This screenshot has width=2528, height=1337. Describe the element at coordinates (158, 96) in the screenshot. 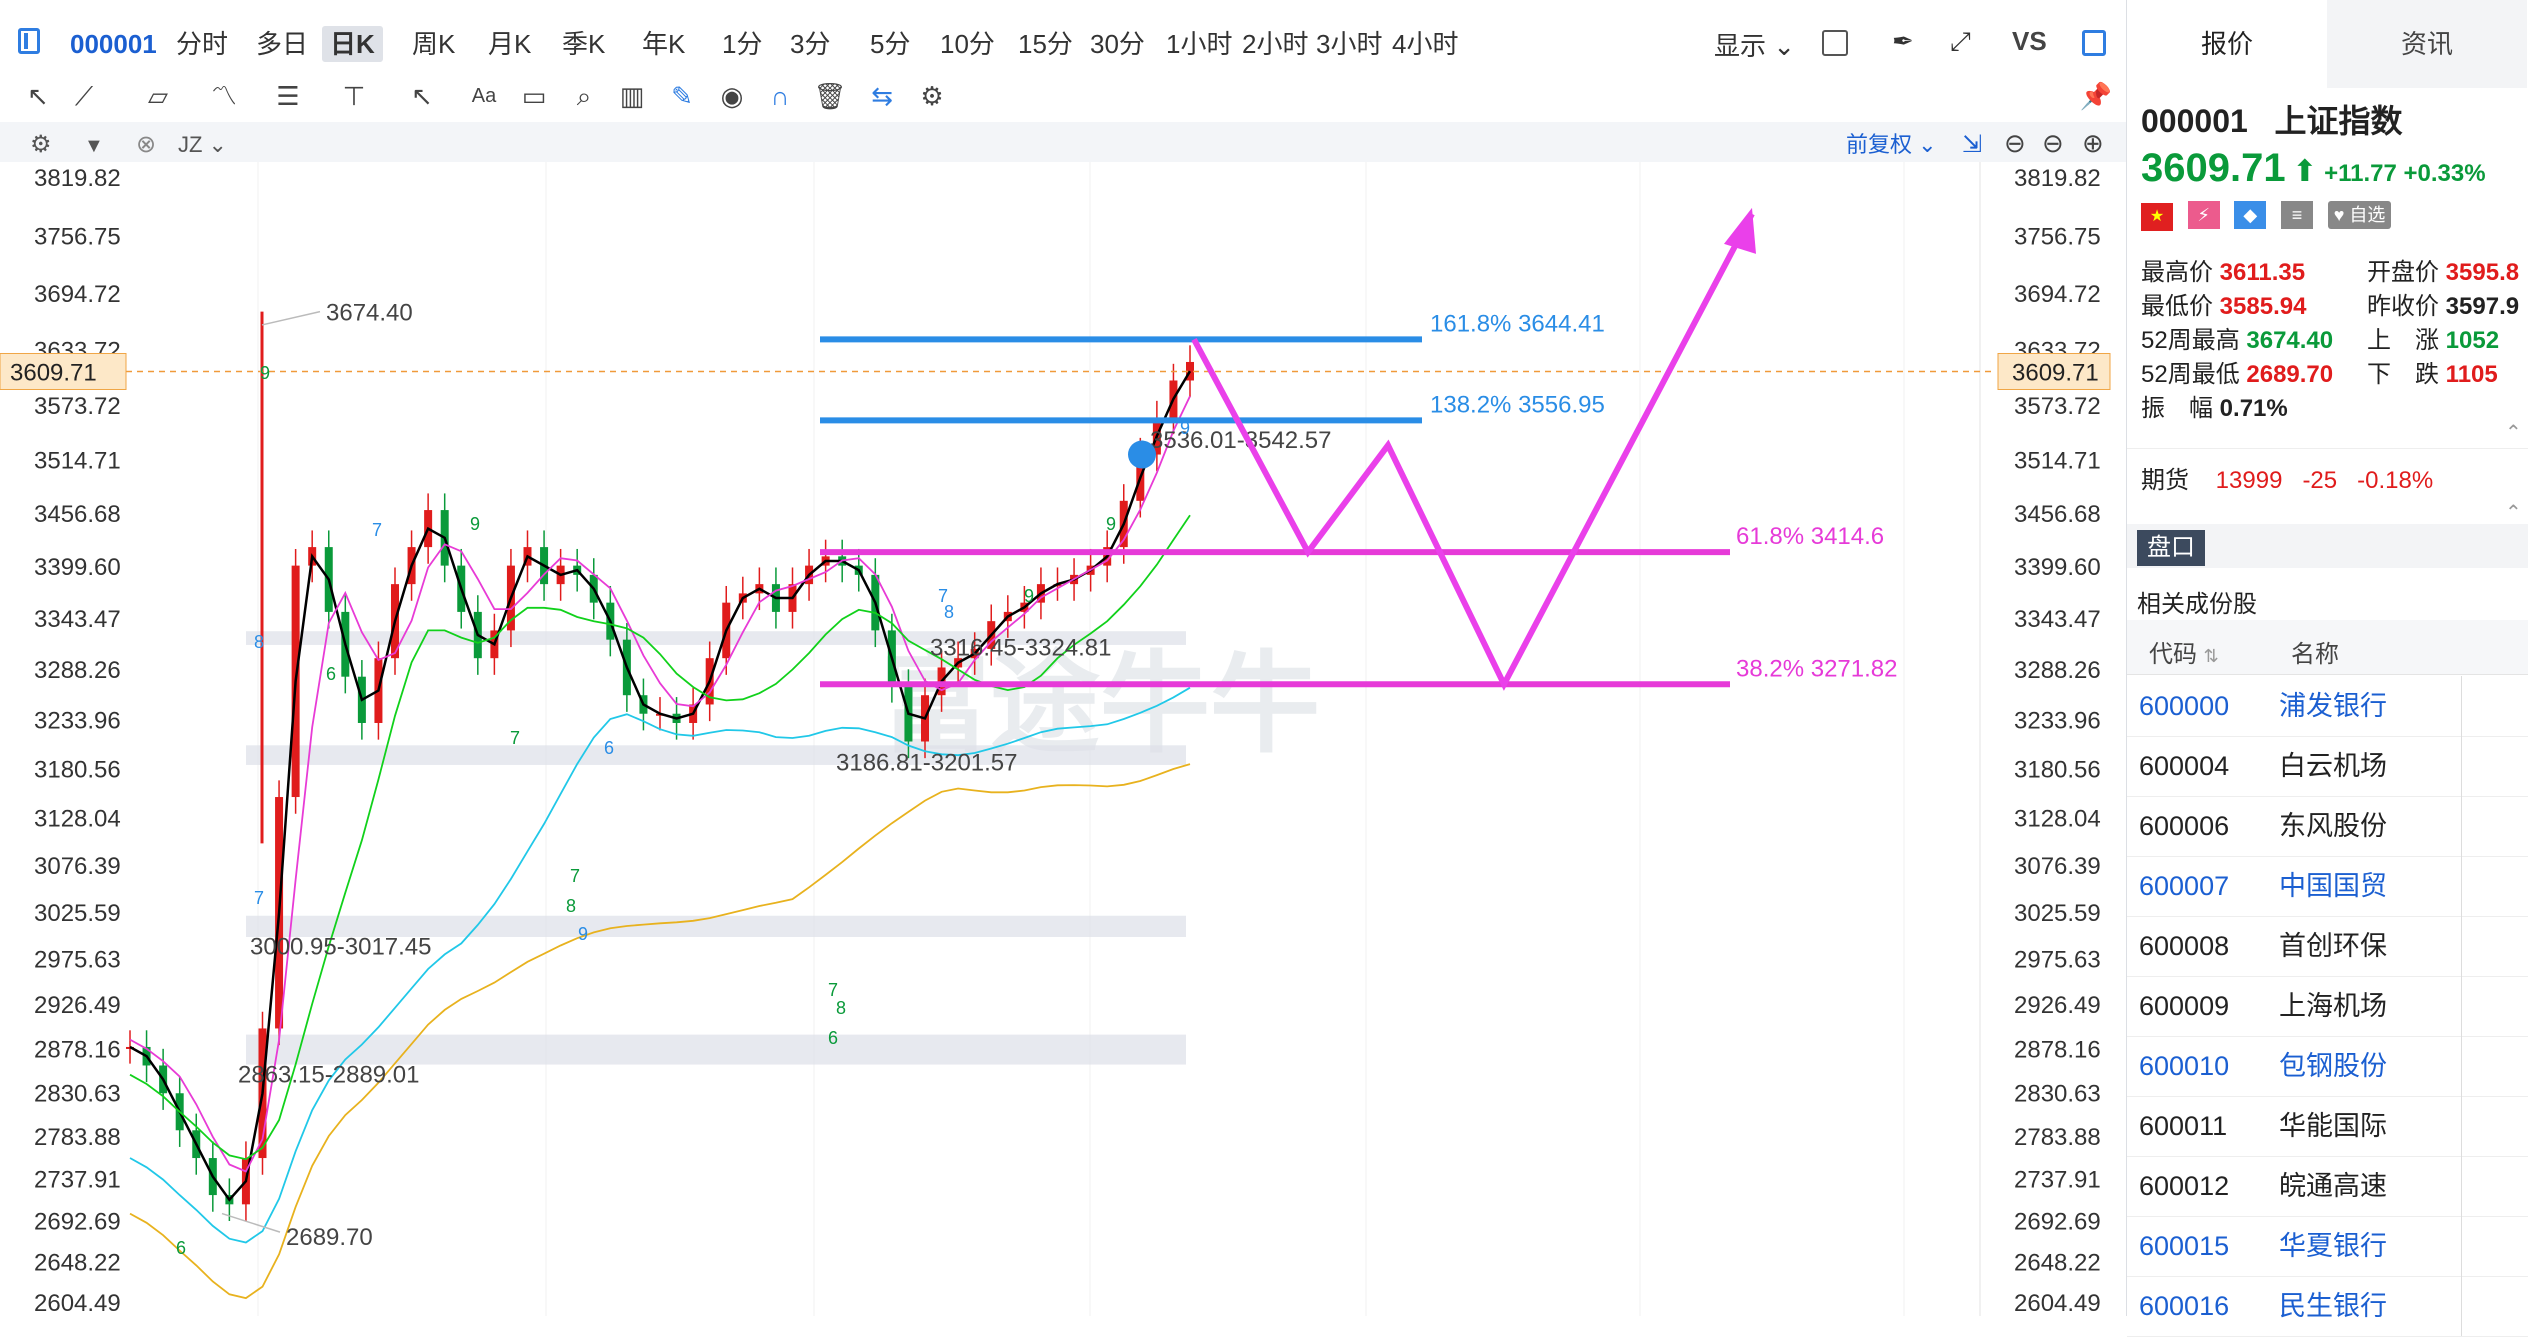

I see `channel-tool-icon: ▱` at that location.